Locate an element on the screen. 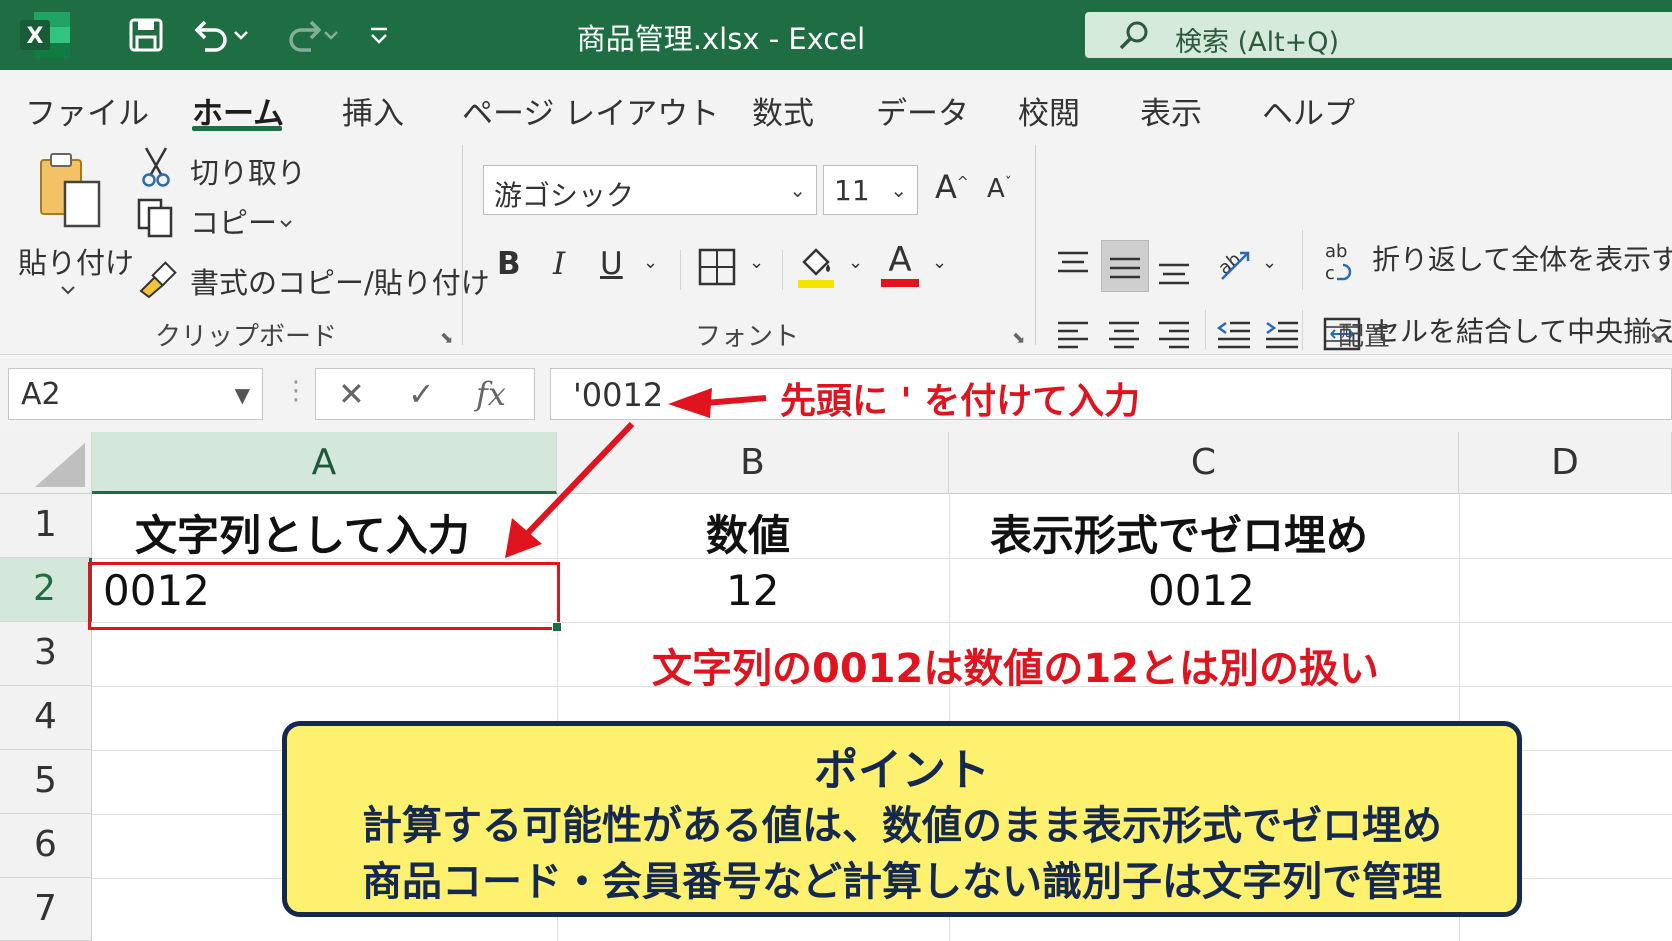 The height and width of the screenshot is (941, 1672). arrow-to-formula-icon is located at coordinates (717, 403).